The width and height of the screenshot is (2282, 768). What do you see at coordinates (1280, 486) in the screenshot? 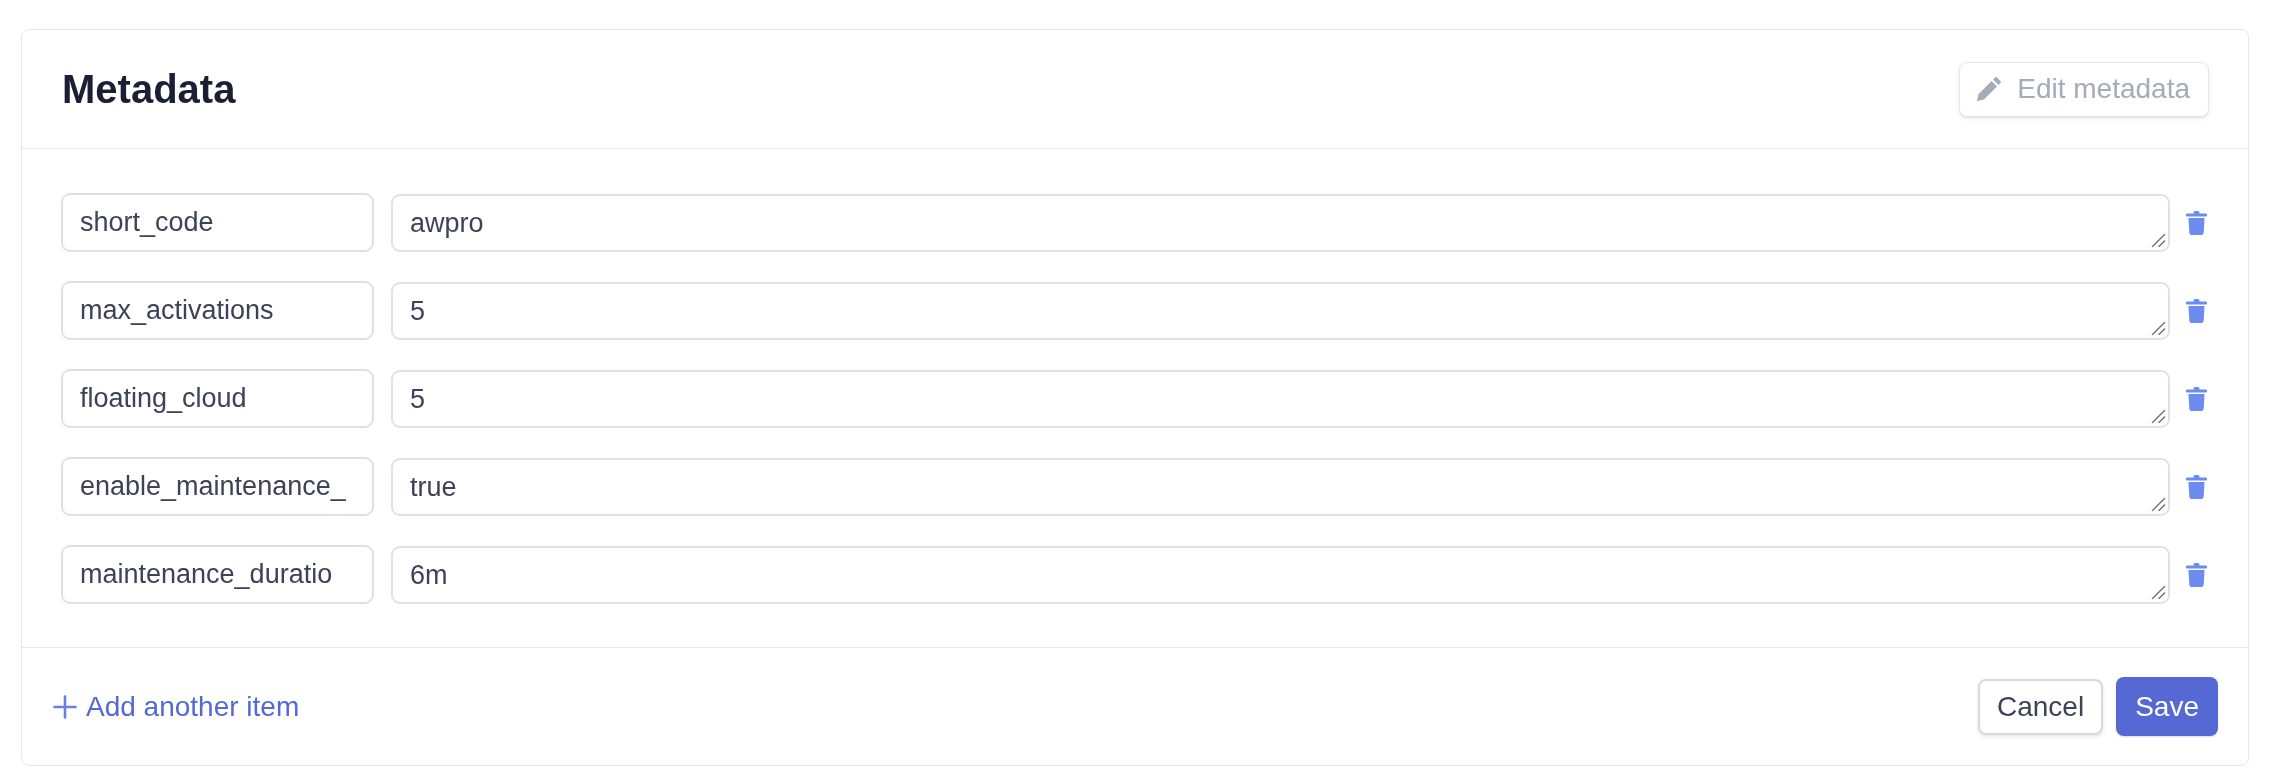
I see `value-field: true` at bounding box center [1280, 486].